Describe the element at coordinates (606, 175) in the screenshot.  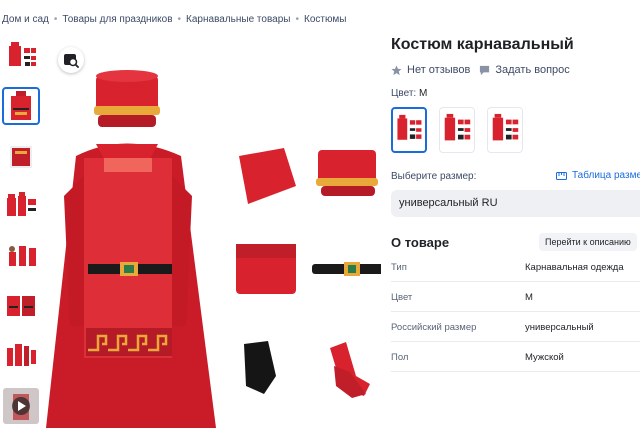
I see `size-table-label: Таблица размеров` at that location.